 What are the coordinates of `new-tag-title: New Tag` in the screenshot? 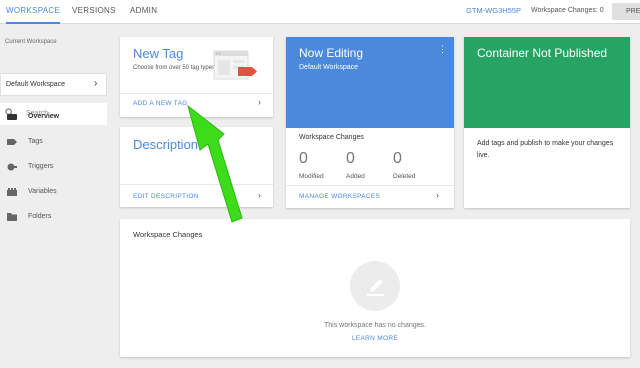 It's located at (158, 53).